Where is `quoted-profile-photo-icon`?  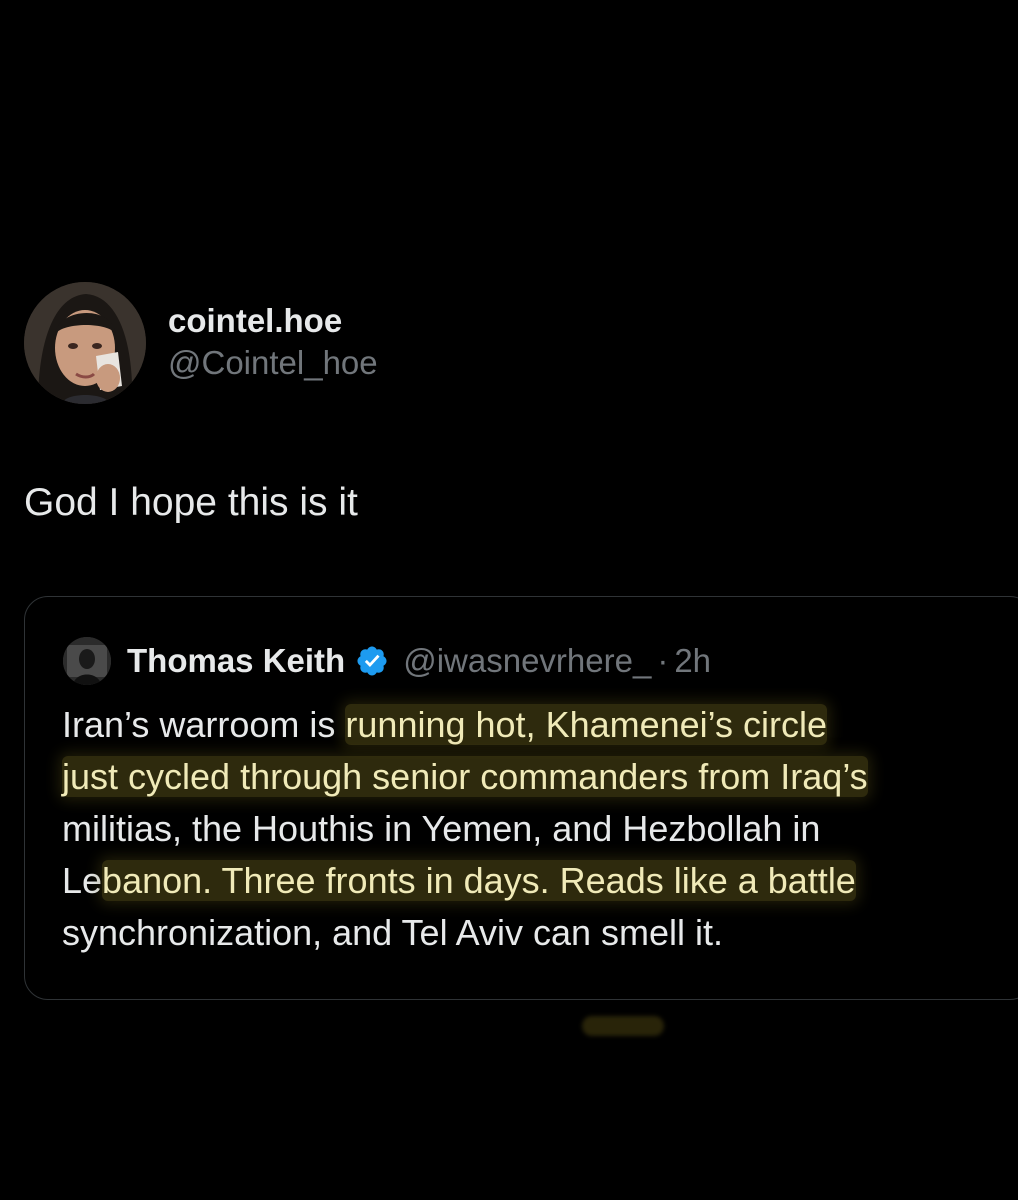 quoted-profile-photo-icon is located at coordinates (87, 661).